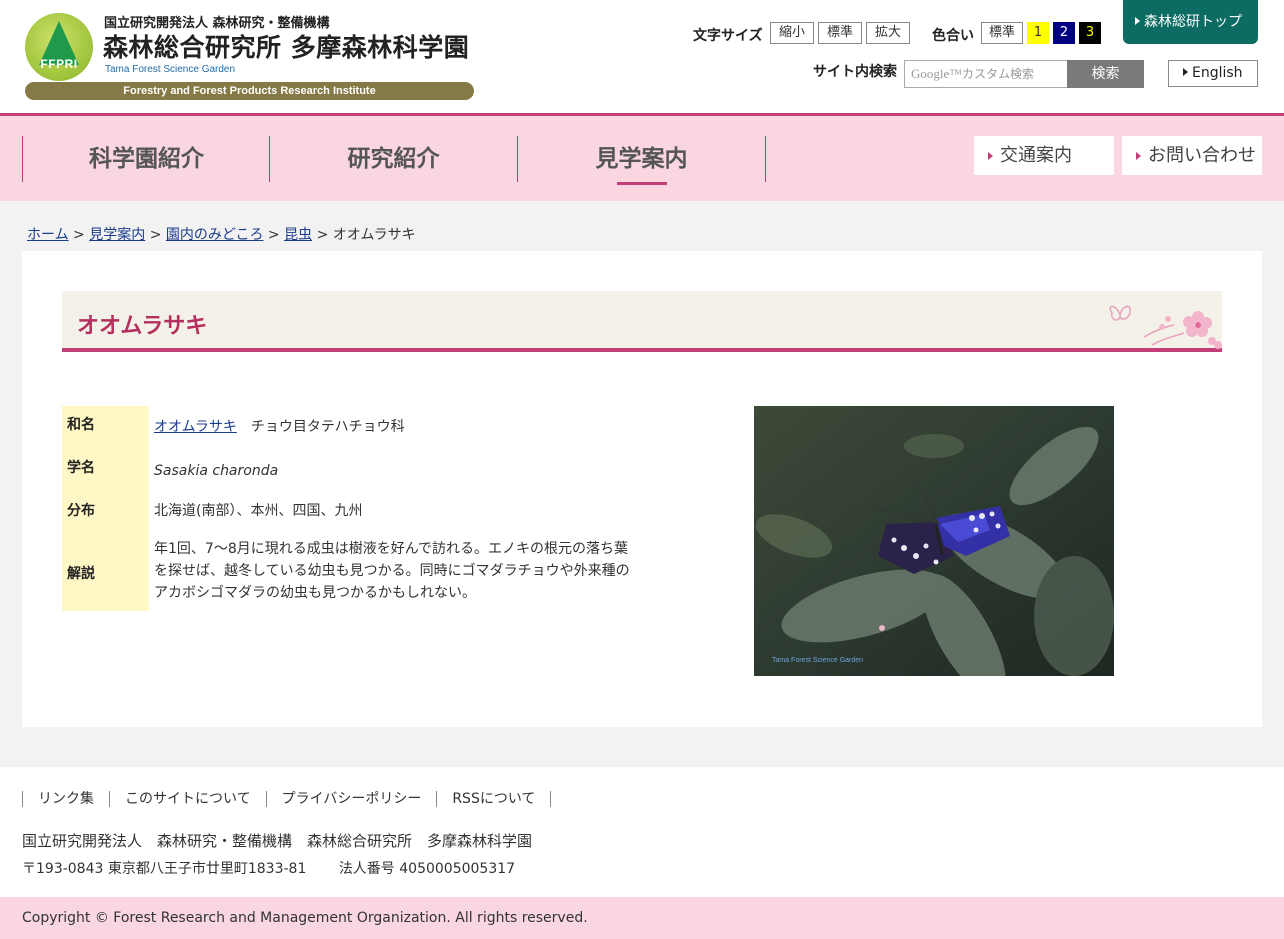  Describe the element at coordinates (105, 470) in the screenshot. I see `gakumei-label: 学名` at that location.